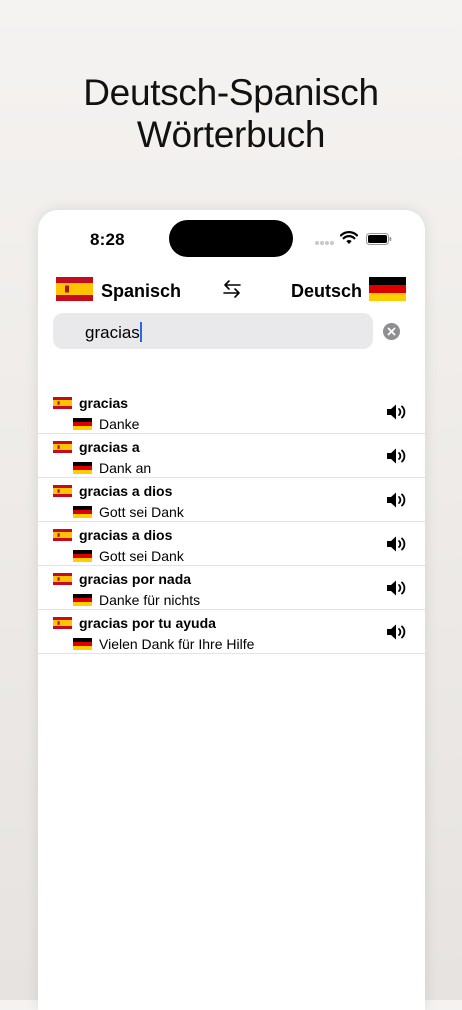 Image resolution: width=462 pixels, height=1010 pixels. I want to click on result-row: gracias a Dank an, so click(231, 456).